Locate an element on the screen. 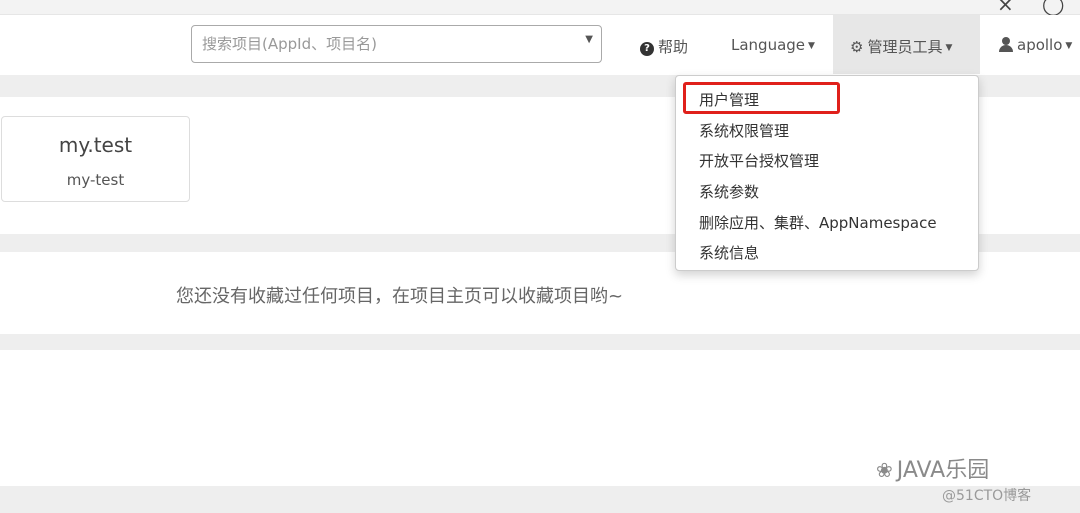 The width and height of the screenshot is (1080, 513). menu-item-delete-app-cluster-namespace: 删除应用、集群、AppNamespace is located at coordinates (818, 222).